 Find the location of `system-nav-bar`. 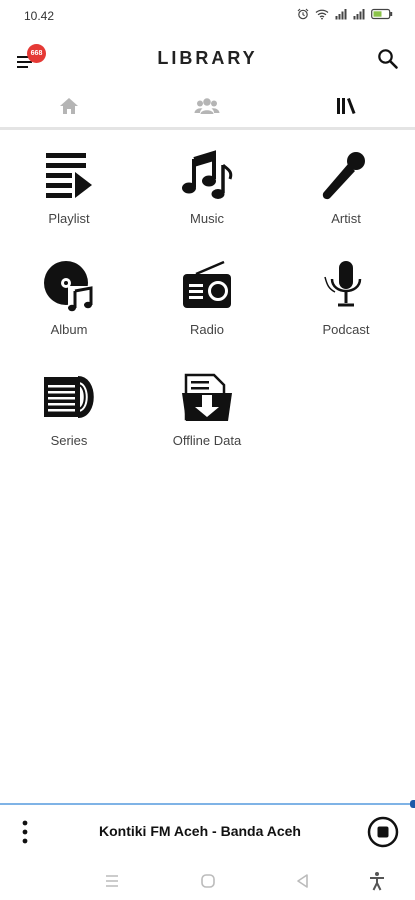

system-nav-bar is located at coordinates (207, 881).